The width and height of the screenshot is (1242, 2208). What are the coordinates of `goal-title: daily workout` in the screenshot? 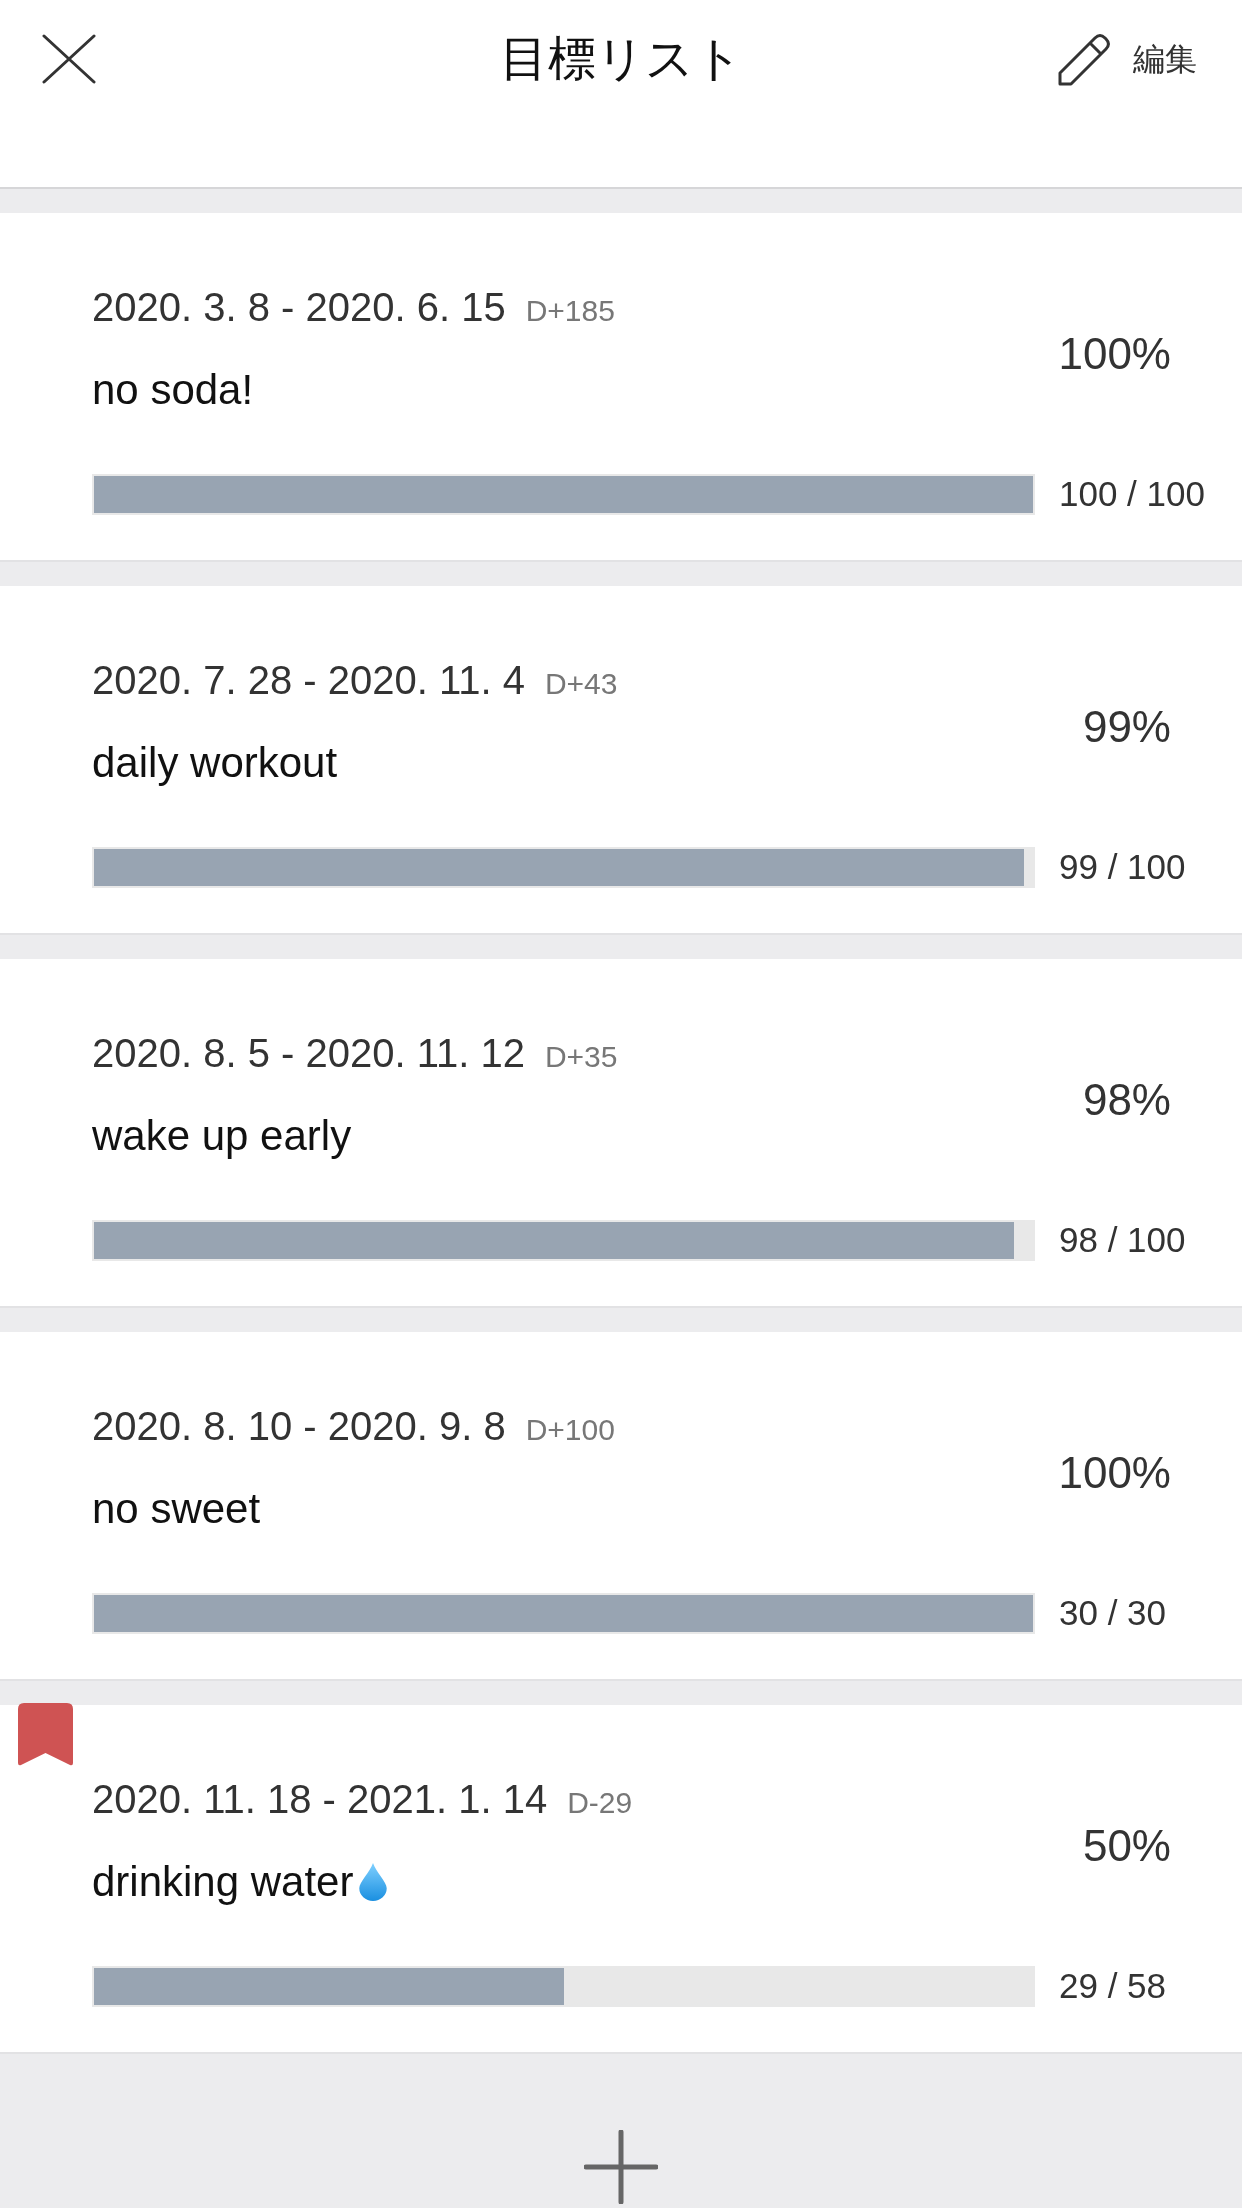 It's located at (215, 763).